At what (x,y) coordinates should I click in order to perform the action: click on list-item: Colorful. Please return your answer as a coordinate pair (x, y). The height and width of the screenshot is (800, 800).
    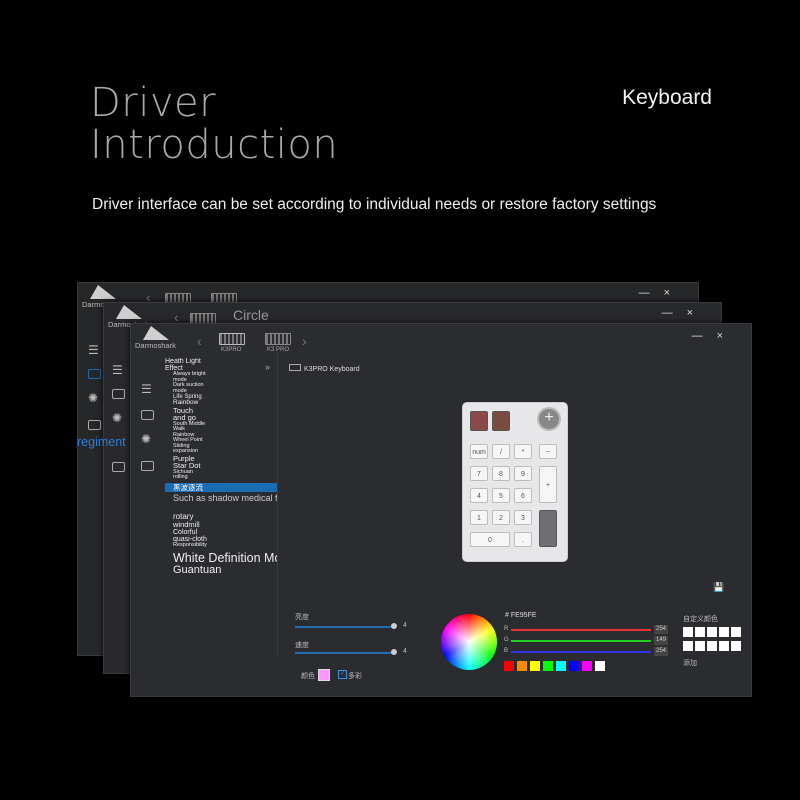
    Looking at the image, I should click on (225, 532).